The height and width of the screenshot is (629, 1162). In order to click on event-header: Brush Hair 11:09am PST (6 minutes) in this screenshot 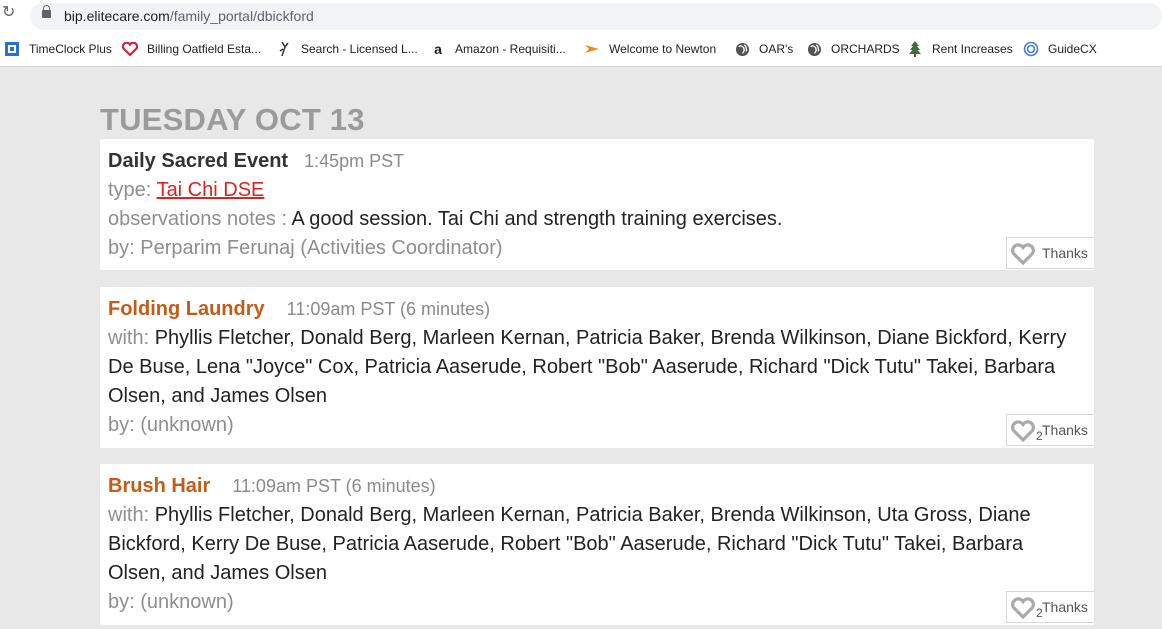, I will do `click(272, 486)`.